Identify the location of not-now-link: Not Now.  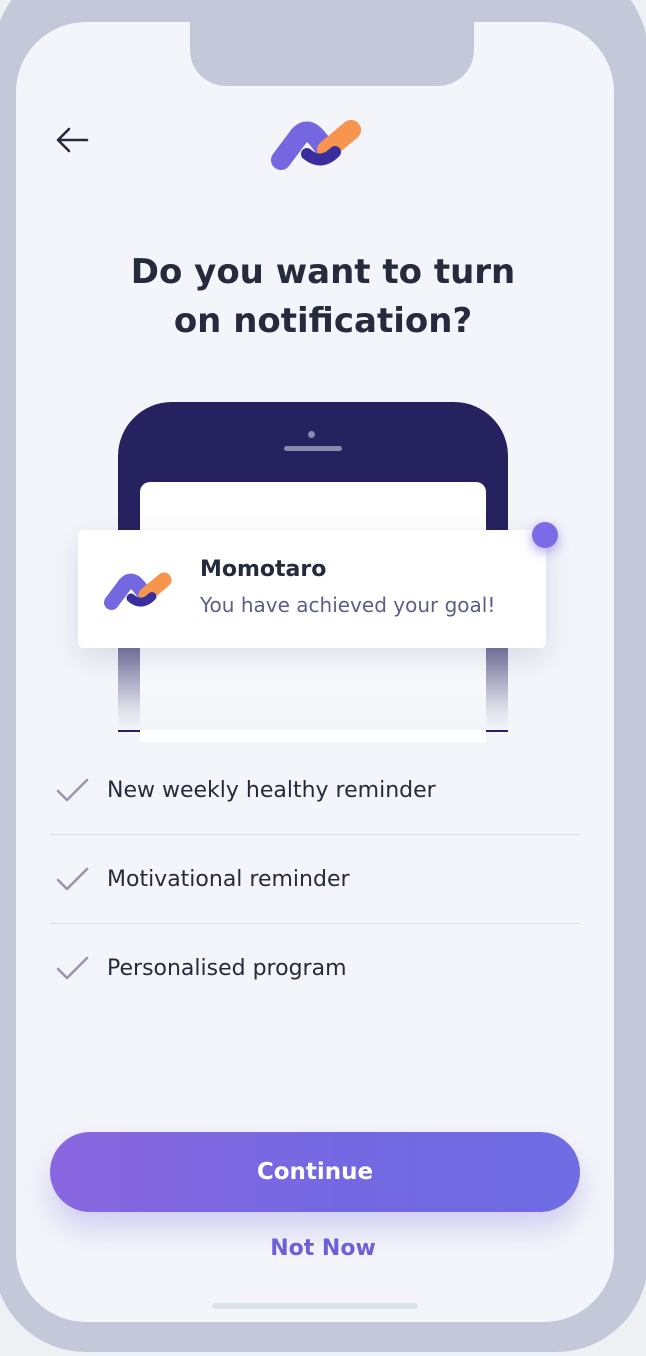
(323, 1248).